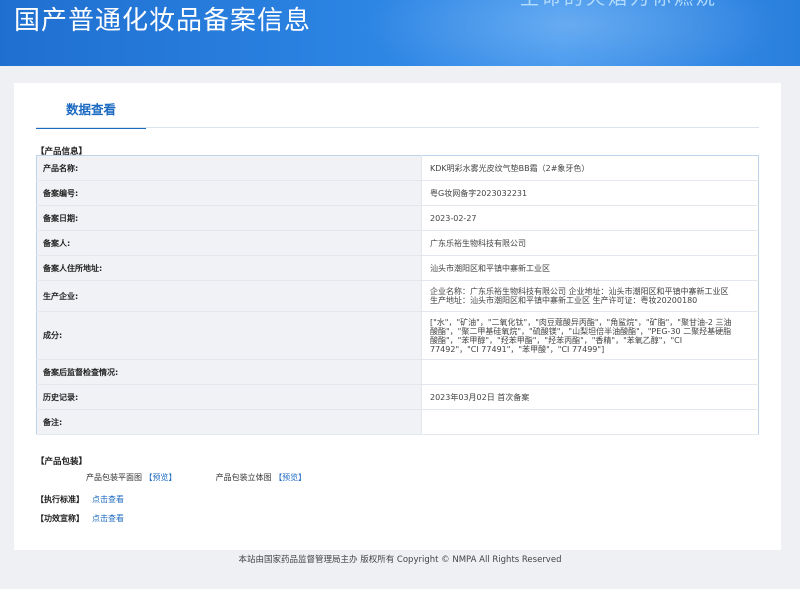 This screenshot has height=589, width=800. I want to click on row-label: 成分:, so click(229, 335).